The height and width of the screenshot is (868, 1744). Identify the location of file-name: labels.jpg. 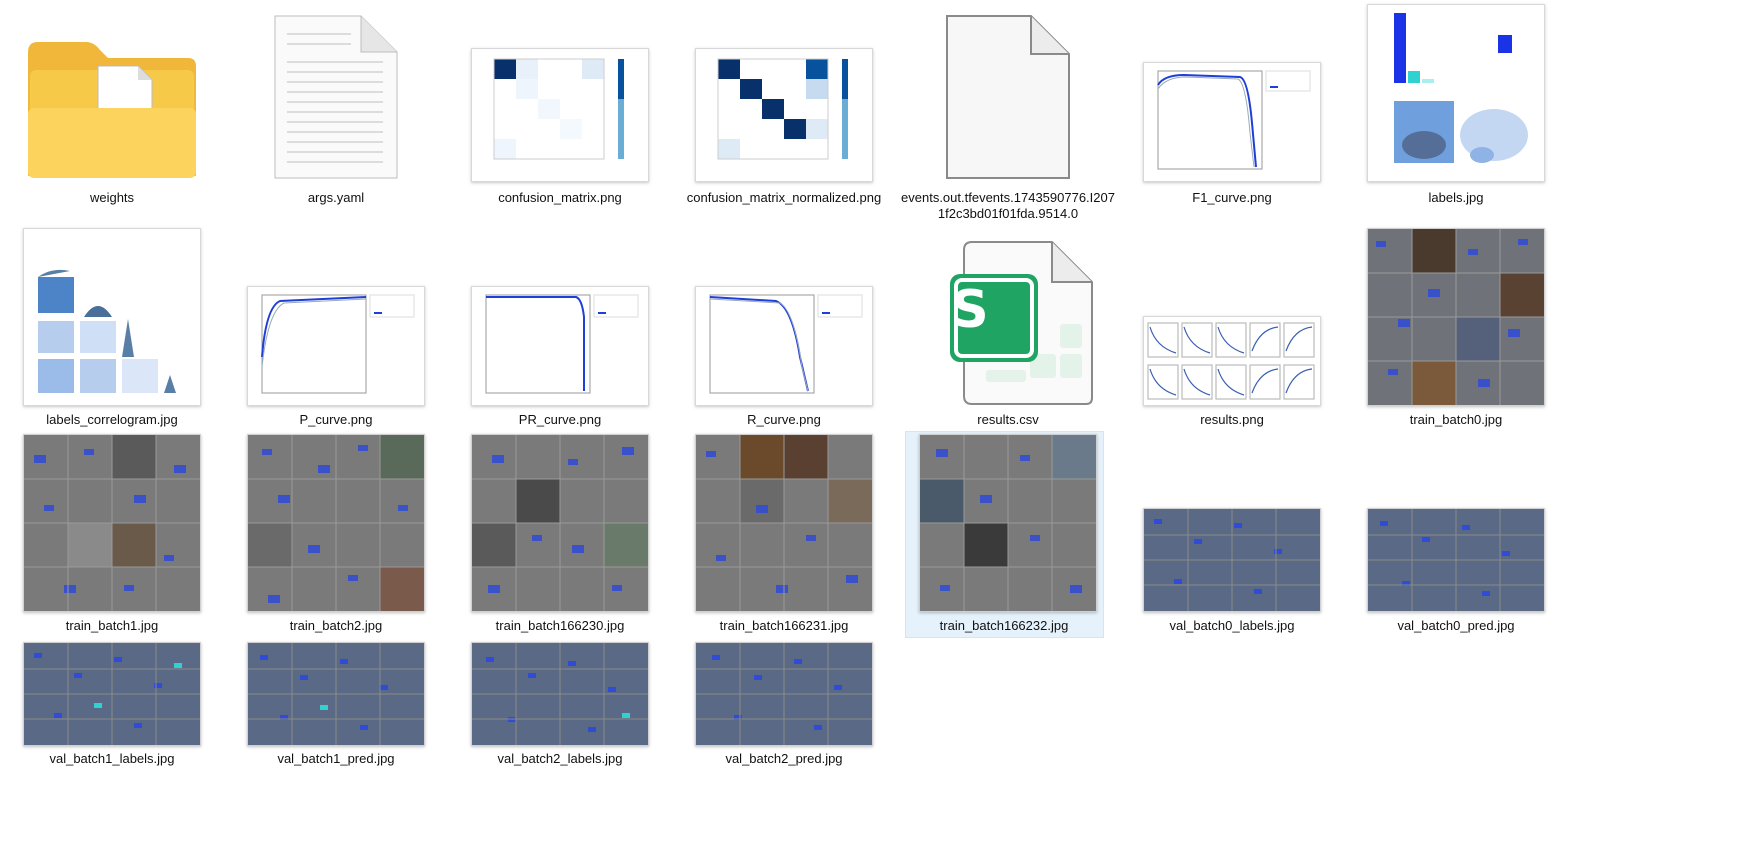
(1456, 197).